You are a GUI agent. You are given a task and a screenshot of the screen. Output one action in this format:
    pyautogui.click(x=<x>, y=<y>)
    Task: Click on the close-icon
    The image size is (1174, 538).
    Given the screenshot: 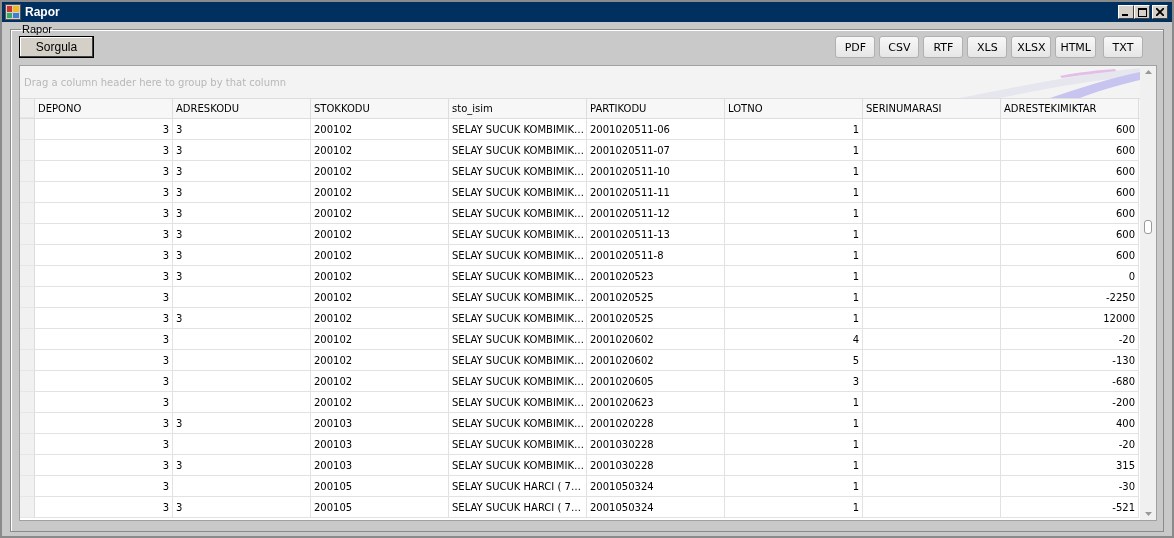 What is the action you would take?
    pyautogui.click(x=1160, y=12)
    